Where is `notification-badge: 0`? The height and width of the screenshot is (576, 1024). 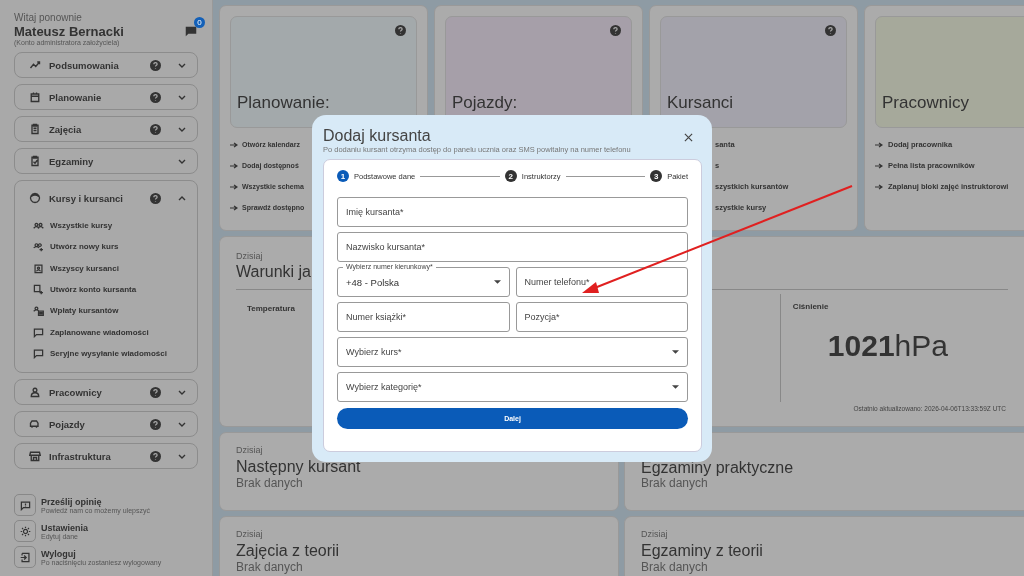
notification-badge: 0 is located at coordinates (199, 22).